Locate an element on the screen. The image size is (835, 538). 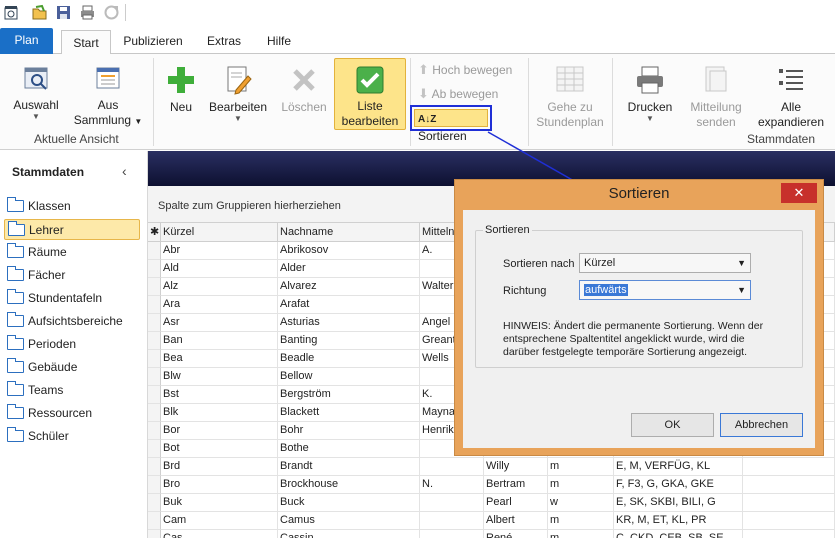
table-cell: Bohr is located at coordinates (349, 431).